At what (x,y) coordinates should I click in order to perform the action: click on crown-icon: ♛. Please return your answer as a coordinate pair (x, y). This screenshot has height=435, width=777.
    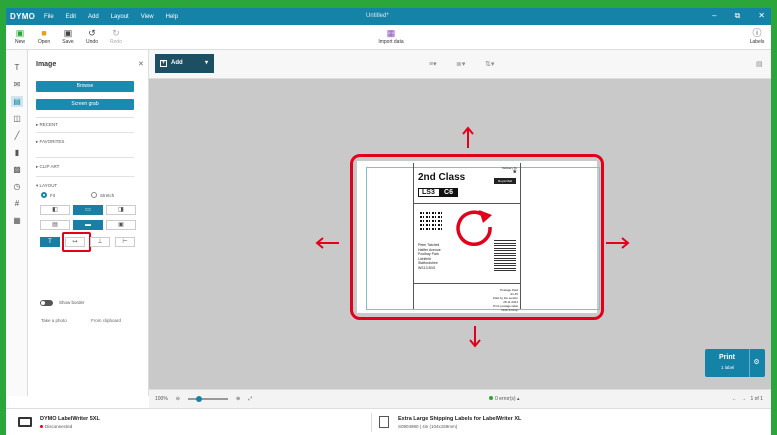
    Looking at the image, I should click on (514, 172).